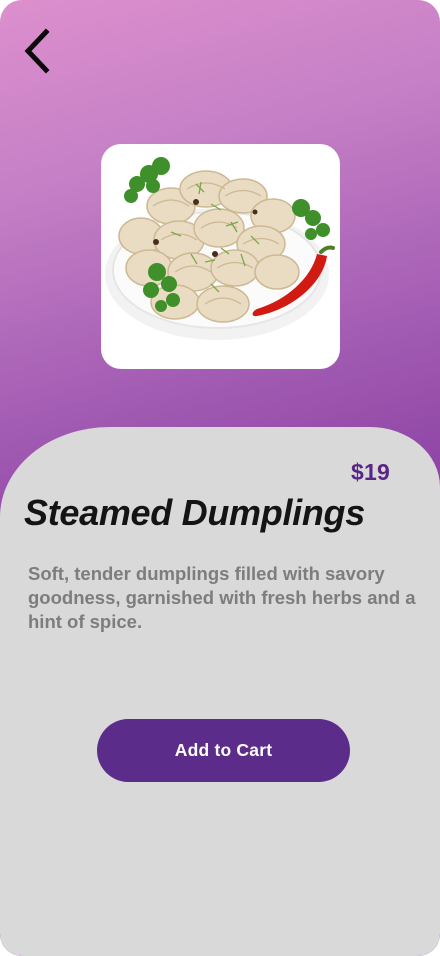  Describe the element at coordinates (194, 512) in the screenshot. I see `product-title: Steamed Dumplings` at that location.